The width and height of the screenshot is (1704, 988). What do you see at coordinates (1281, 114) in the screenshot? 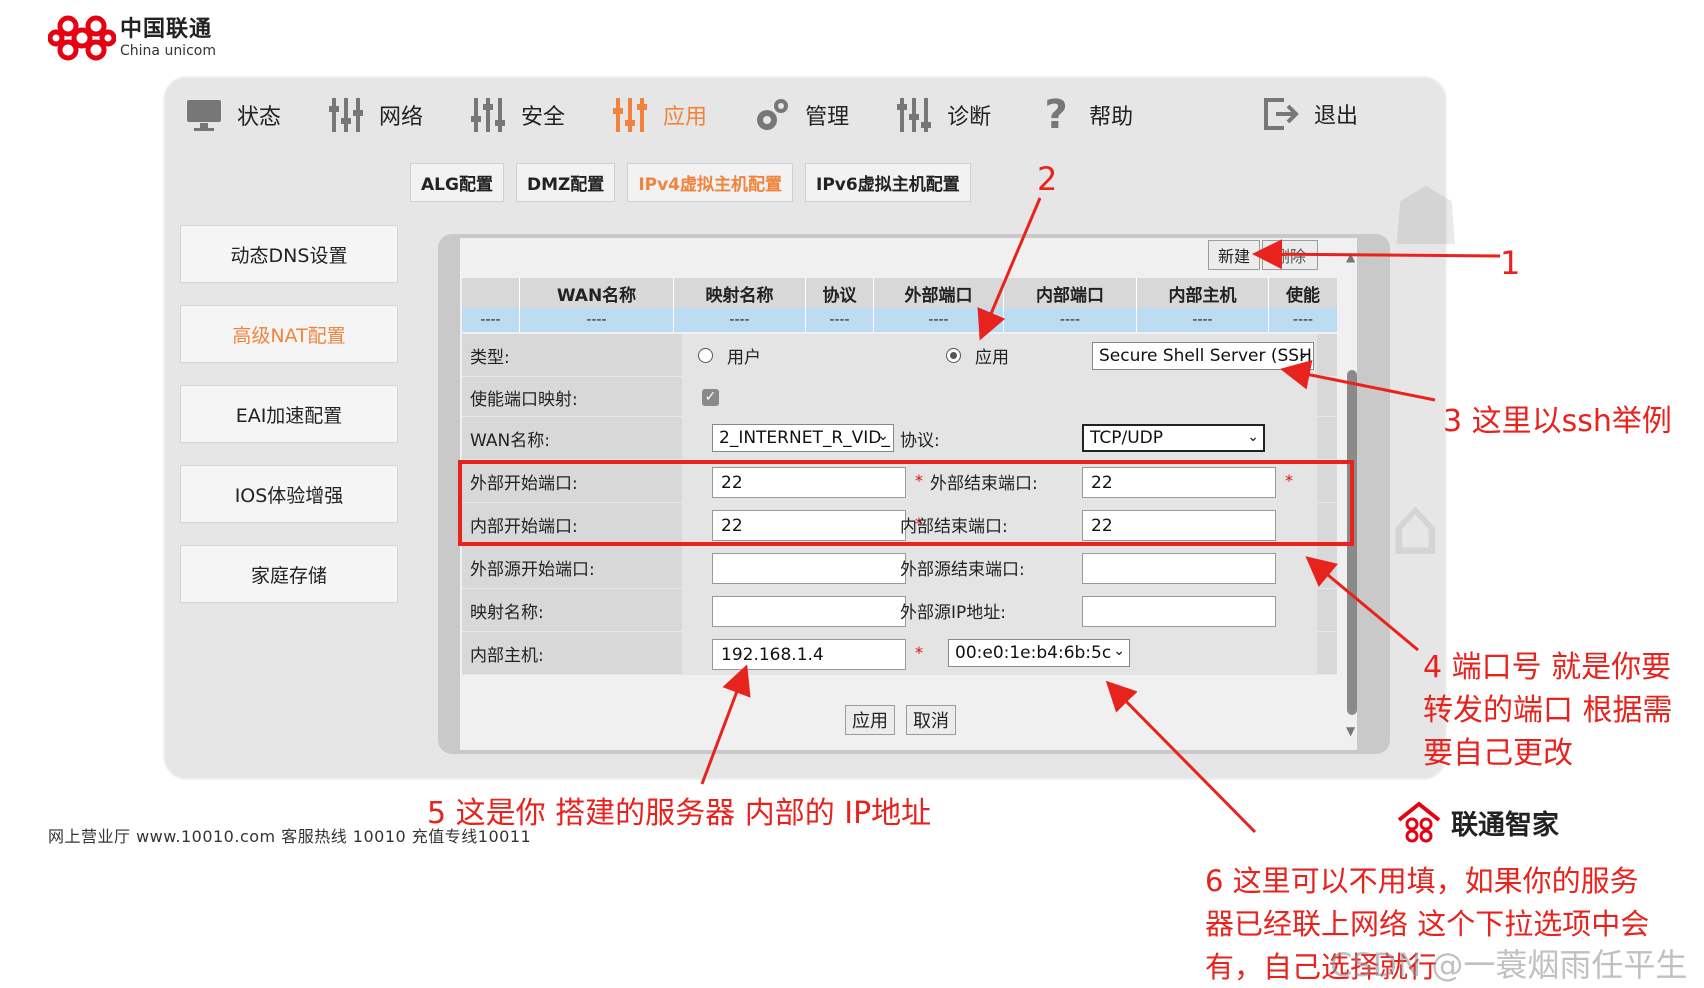
I see `exit-icon` at bounding box center [1281, 114].